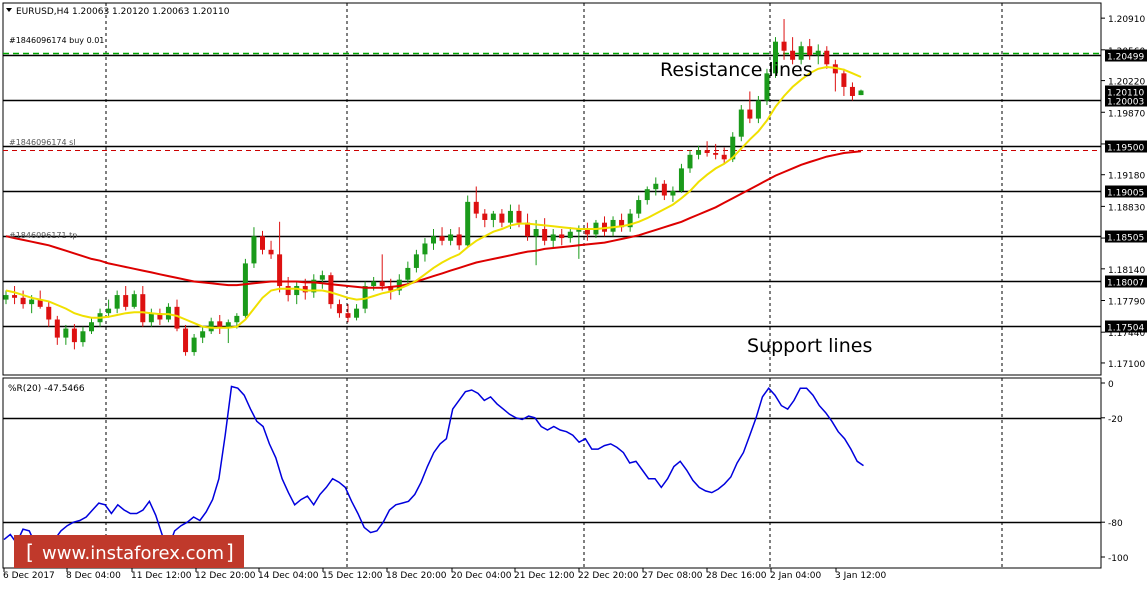 The width and height of the screenshot is (1147, 589). Describe the element at coordinates (1126, 303) in the screenshot. I see `price-tick-label: 1.17790` at that location.